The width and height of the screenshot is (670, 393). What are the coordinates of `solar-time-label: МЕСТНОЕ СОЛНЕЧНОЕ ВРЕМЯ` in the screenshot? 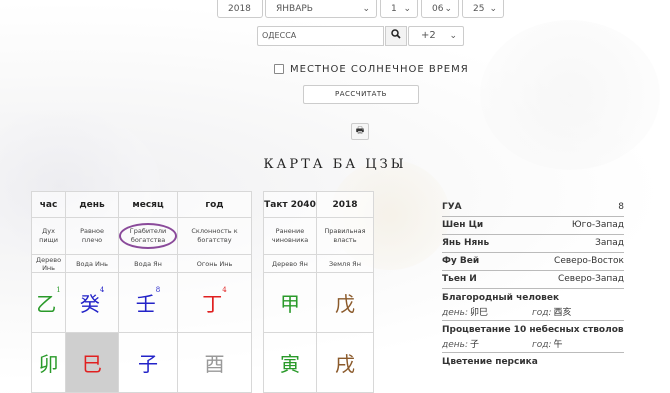 It's located at (379, 69).